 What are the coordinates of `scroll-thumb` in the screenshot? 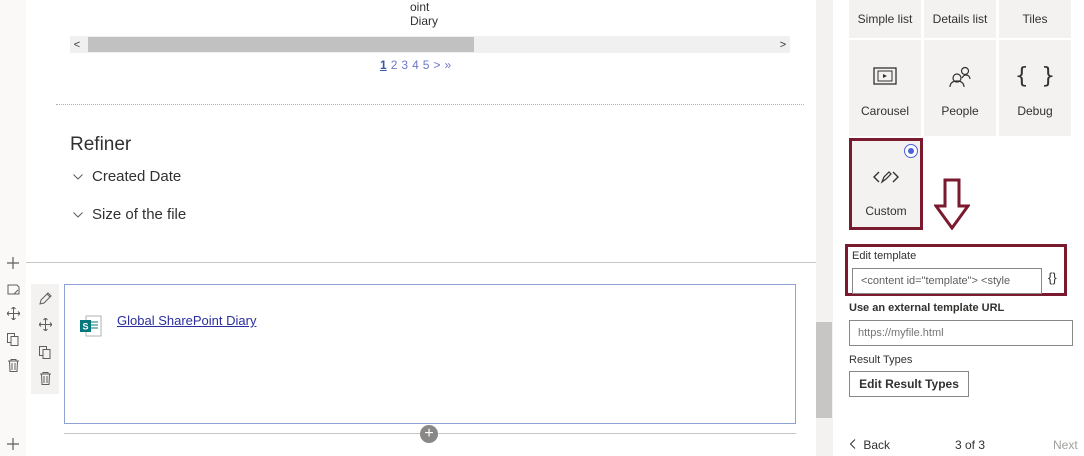 It's located at (281, 44).